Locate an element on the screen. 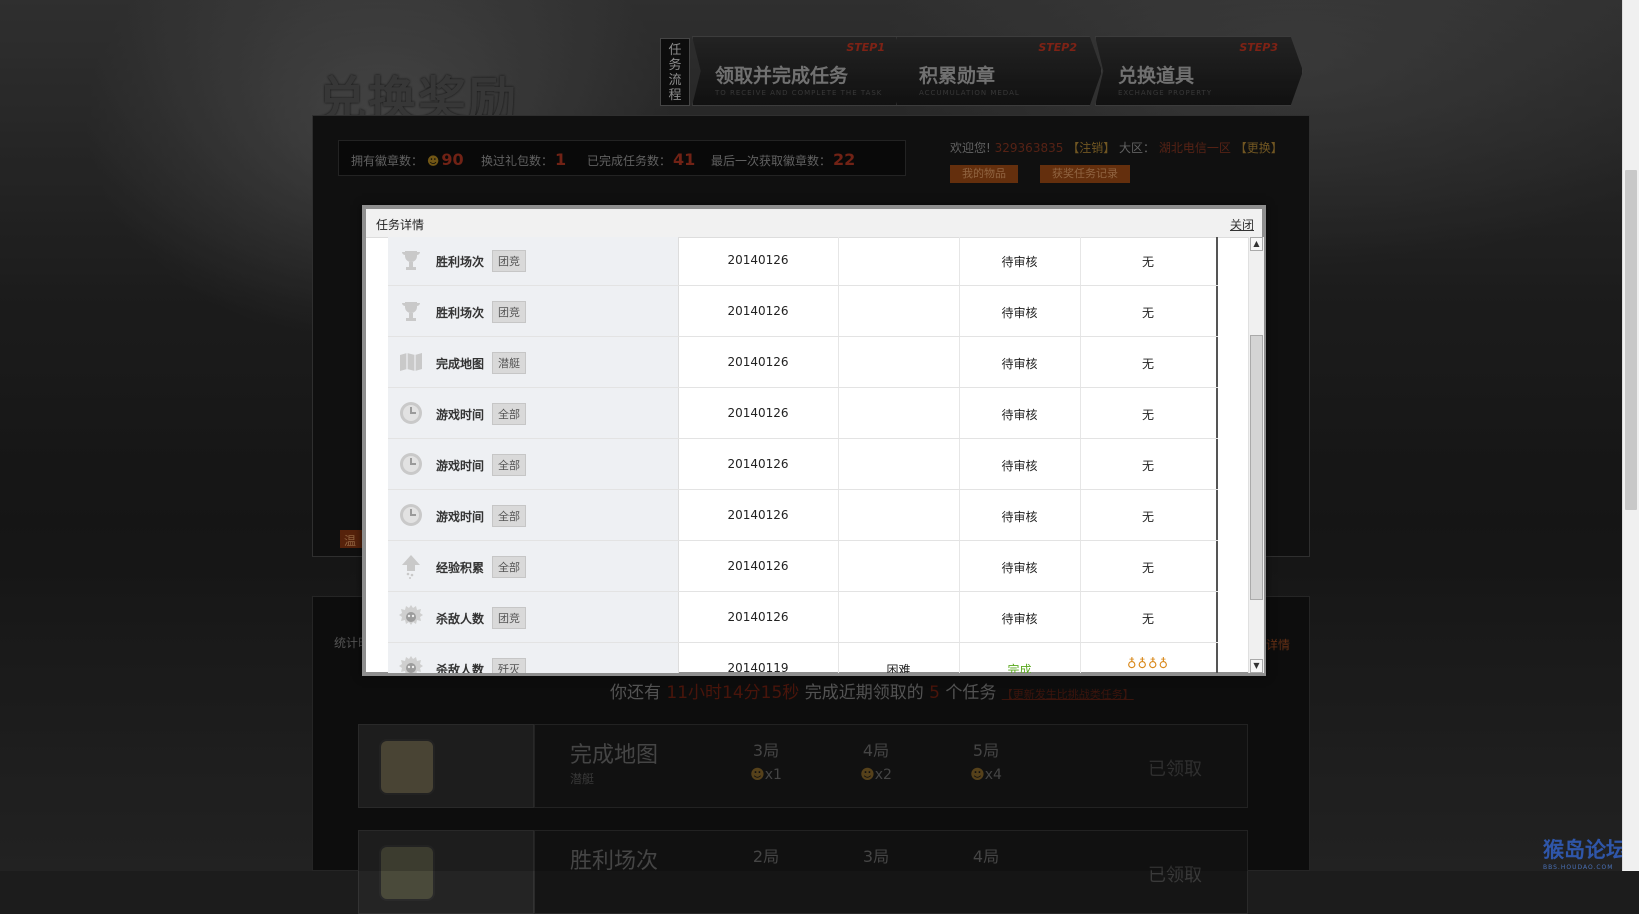  page-scrollbar-thumb is located at coordinates (1631, 340).